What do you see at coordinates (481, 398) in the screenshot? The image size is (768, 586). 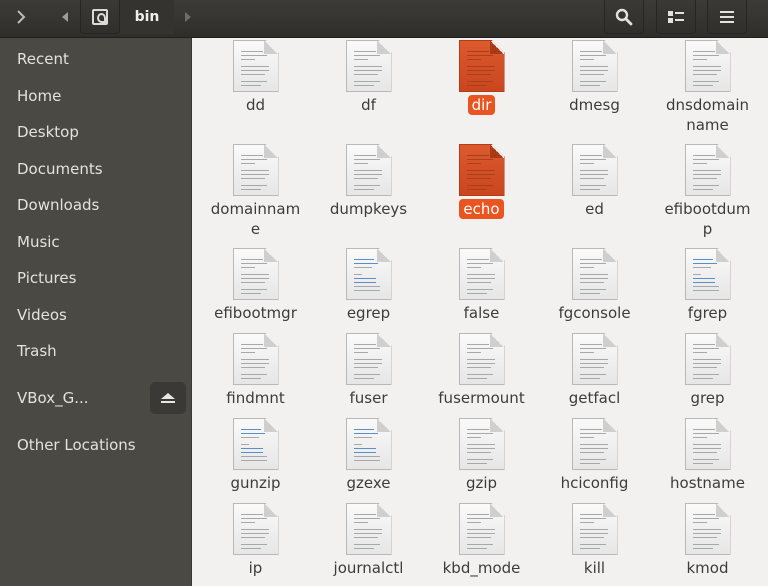 I see `file-name: fusermount` at bounding box center [481, 398].